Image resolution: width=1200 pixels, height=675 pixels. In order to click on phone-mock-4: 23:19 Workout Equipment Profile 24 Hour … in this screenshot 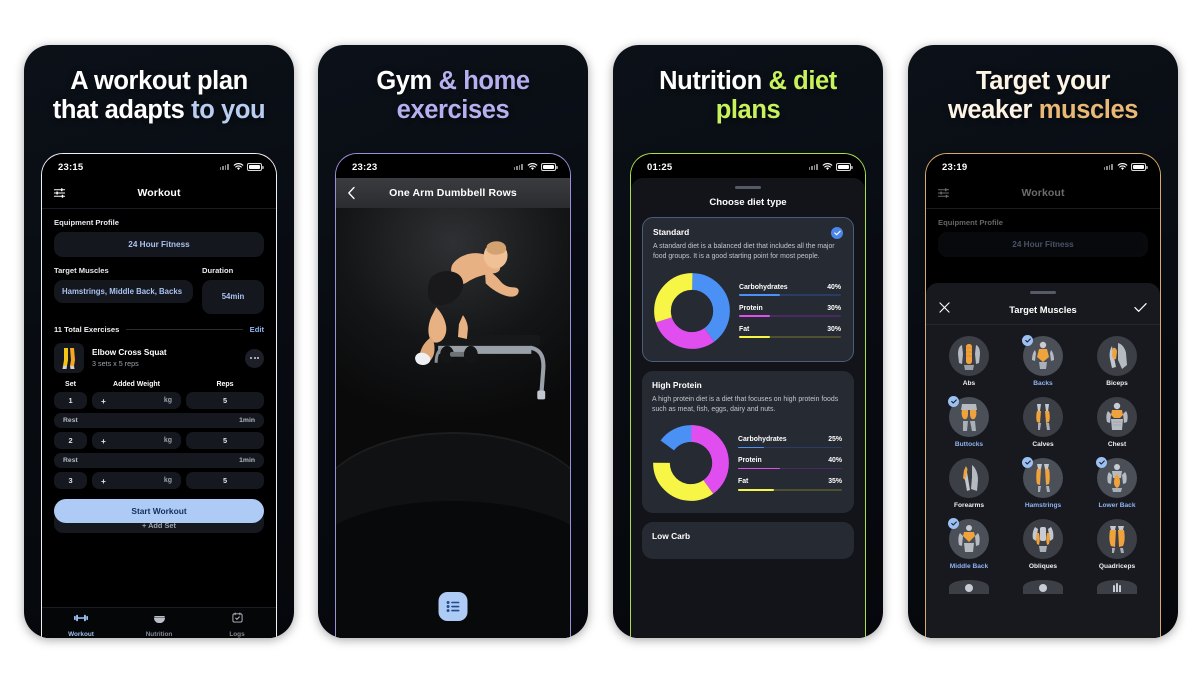, I will do `click(1043, 395)`.